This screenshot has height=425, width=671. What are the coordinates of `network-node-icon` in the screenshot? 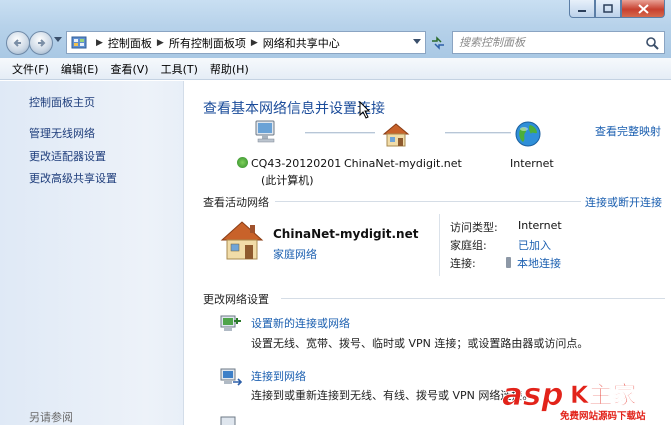 It's located at (242, 162).